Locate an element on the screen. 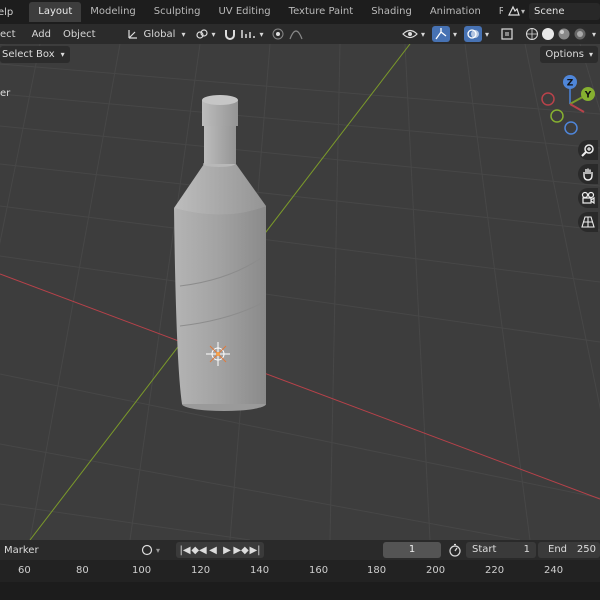 The width and height of the screenshot is (600, 600). jump-end-icon: ▶| is located at coordinates (255, 550).